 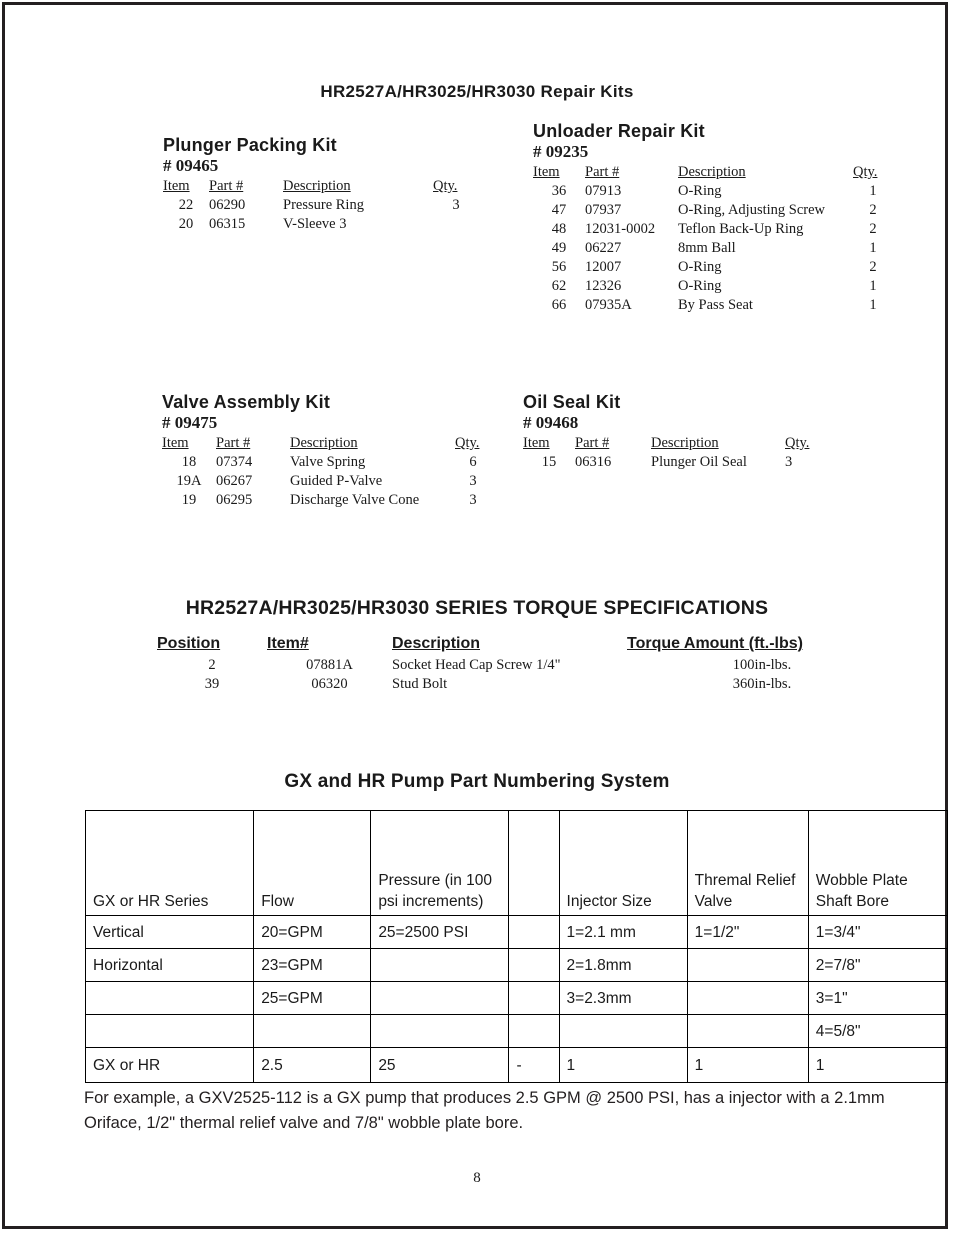 I want to click on cell-description: By Pass Seat, so click(x=715, y=305).